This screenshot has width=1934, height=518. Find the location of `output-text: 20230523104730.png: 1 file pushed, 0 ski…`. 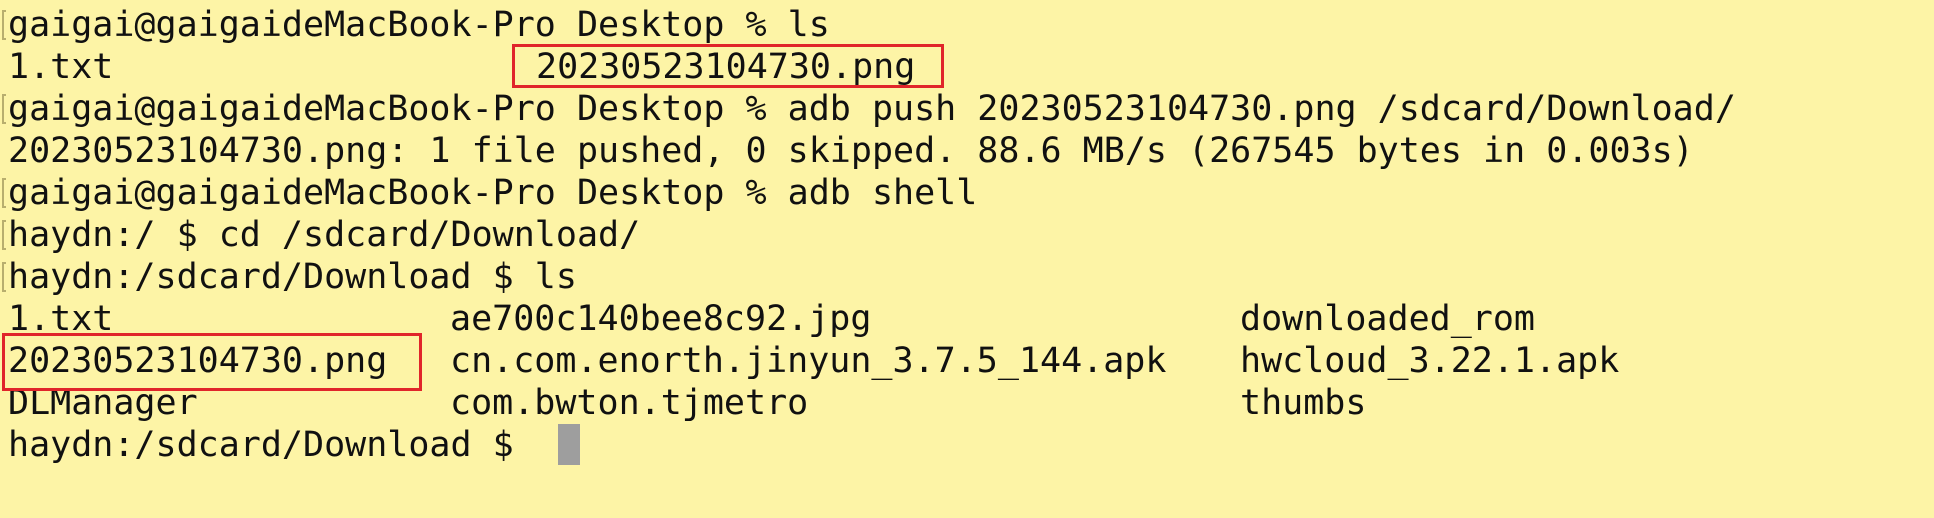

output-text: 20230523104730.png: 1 file pushed, 0 ski… is located at coordinates (851, 151).